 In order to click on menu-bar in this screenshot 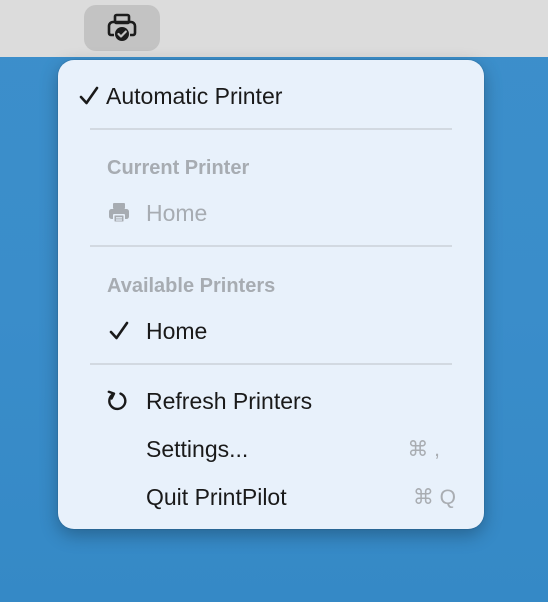, I will do `click(274, 28)`.